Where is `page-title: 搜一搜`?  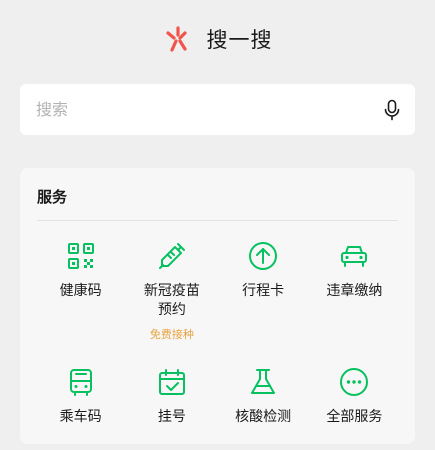
page-title: 搜一搜 is located at coordinates (239, 40).